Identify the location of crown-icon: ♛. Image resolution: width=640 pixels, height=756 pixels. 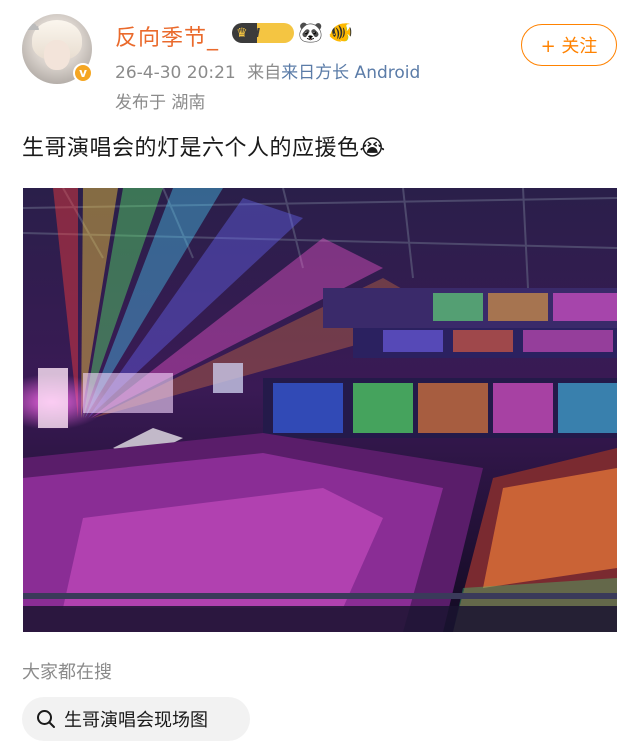
(242, 33).